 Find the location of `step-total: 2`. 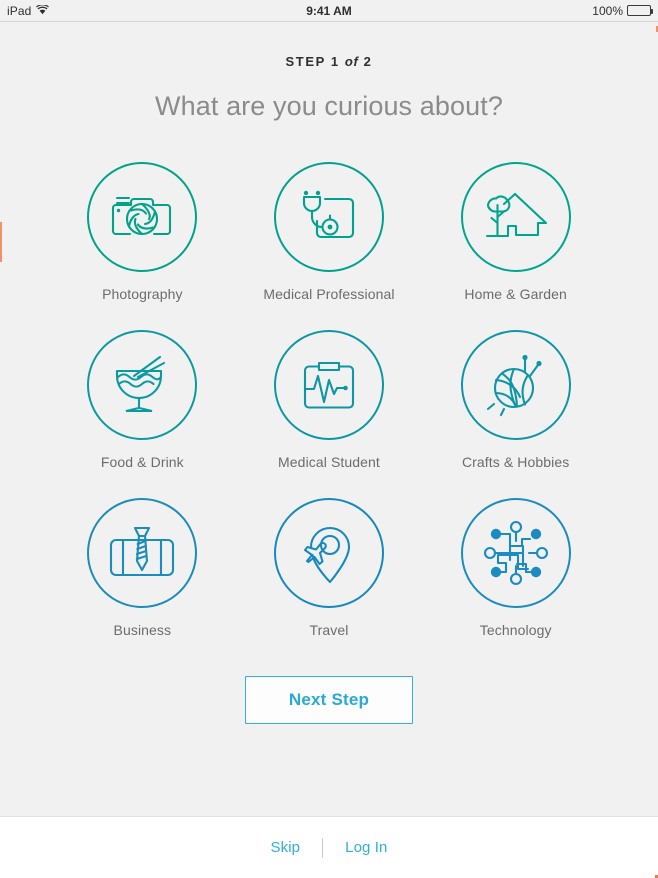

step-total: 2 is located at coordinates (368, 61).